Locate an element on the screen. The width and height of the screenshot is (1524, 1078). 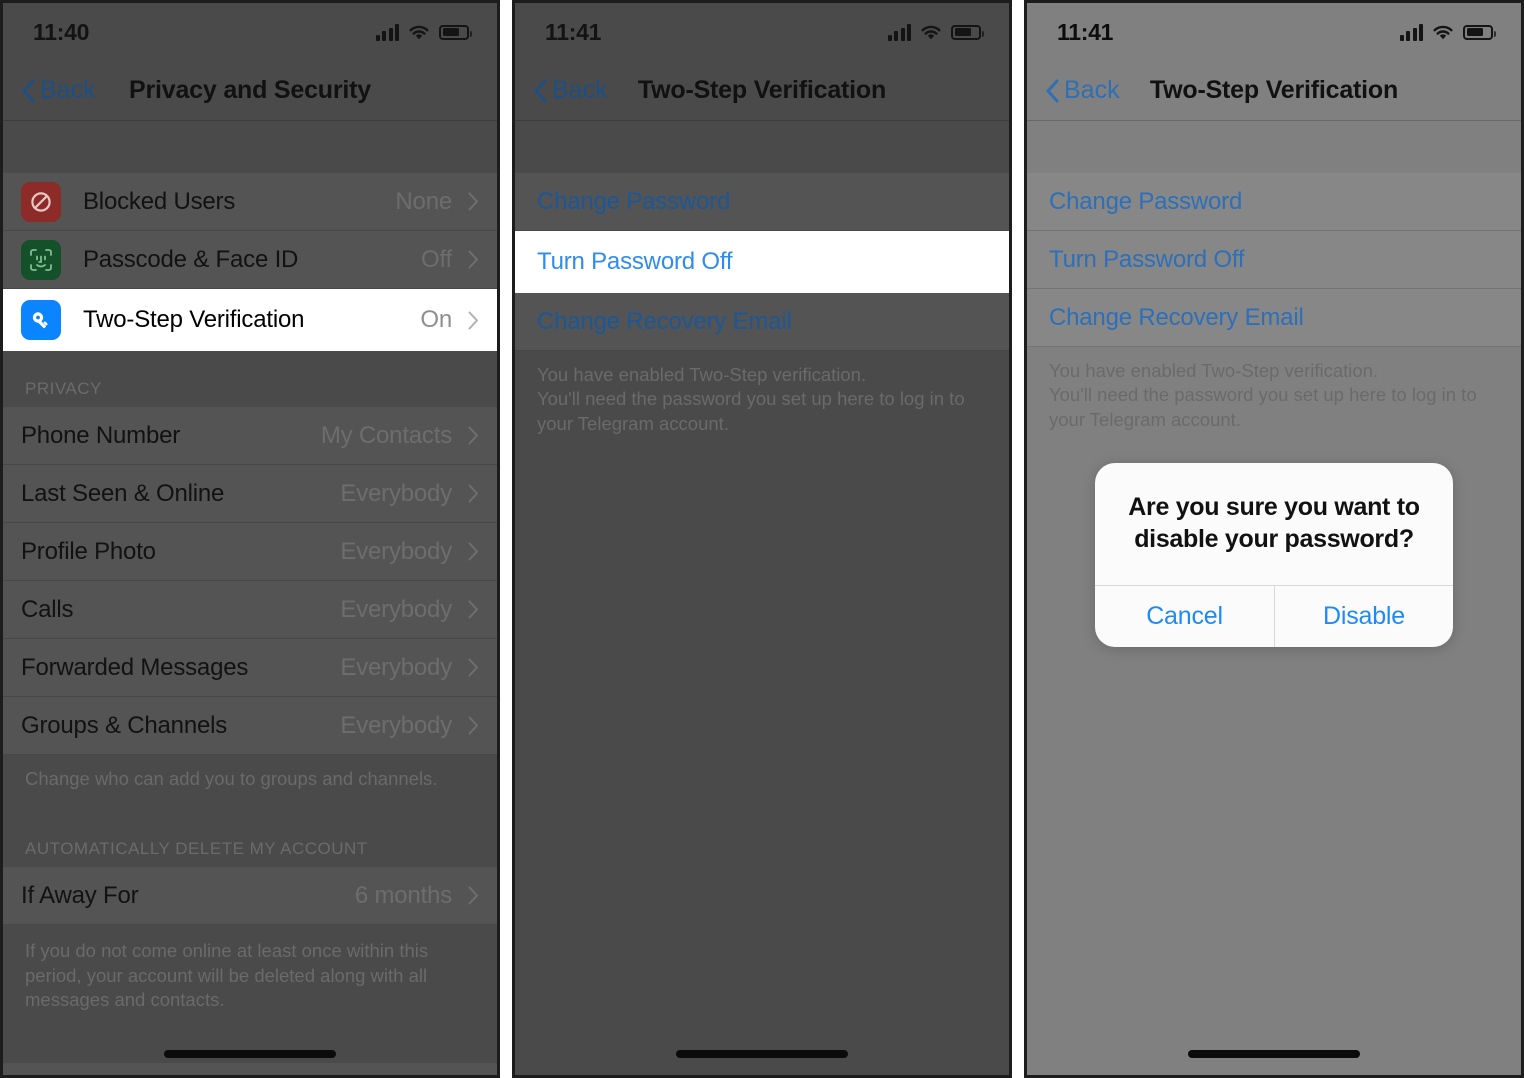
row-value: My Contacts is located at coordinates (386, 435).